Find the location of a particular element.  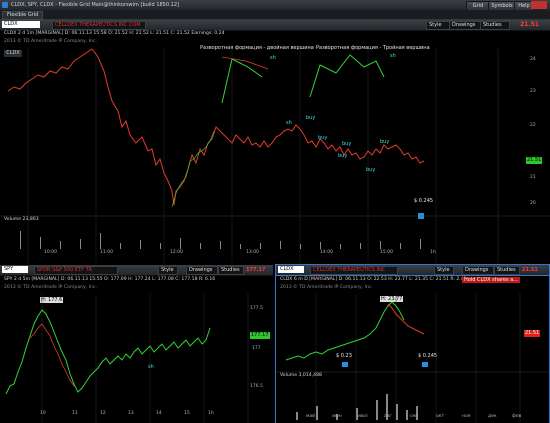

spy-x-tick: 13 is located at coordinates (131, 413).